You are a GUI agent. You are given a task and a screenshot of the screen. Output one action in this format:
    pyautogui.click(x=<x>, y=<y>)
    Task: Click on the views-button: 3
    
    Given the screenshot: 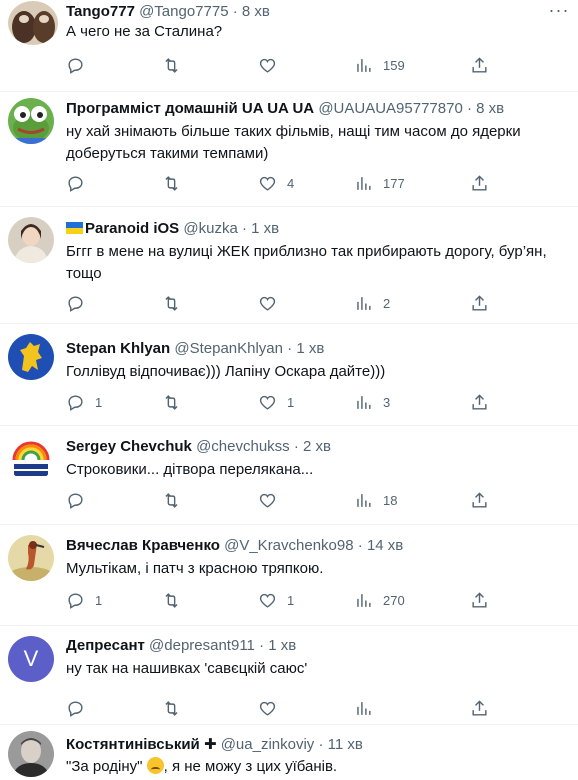 What is the action you would take?
    pyautogui.click(x=372, y=402)
    